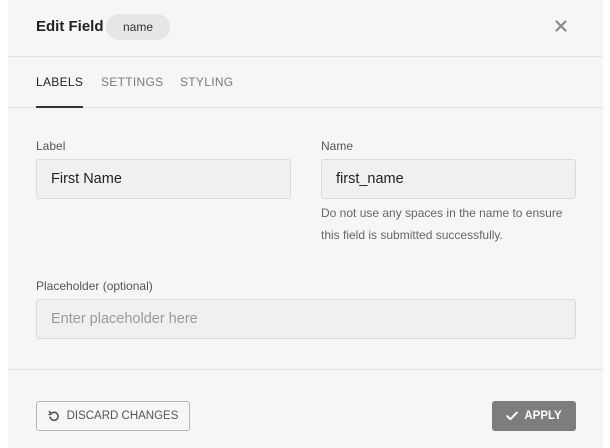  I want to click on undo-icon, so click(53, 416).